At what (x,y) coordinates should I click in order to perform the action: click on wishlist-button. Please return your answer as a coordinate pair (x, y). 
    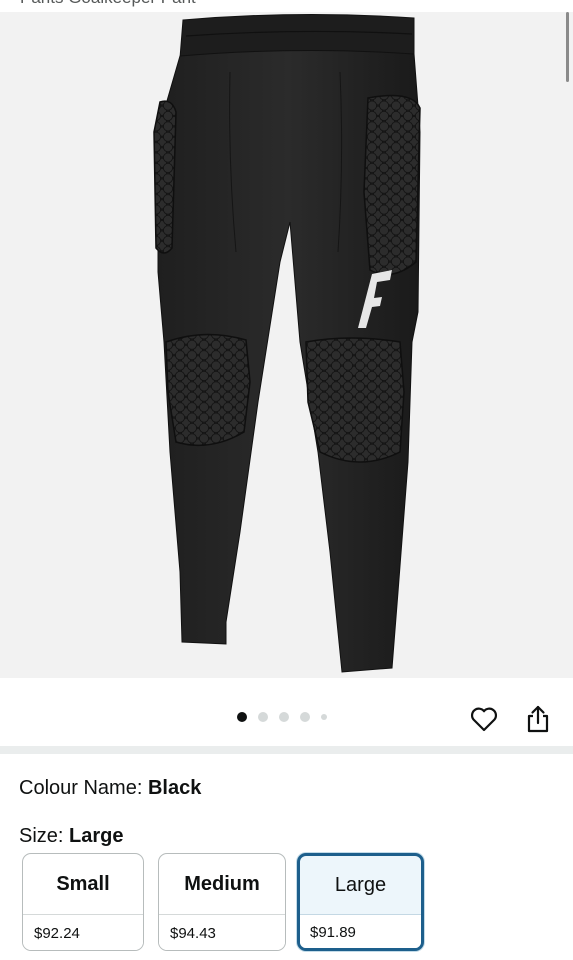
    Looking at the image, I should click on (484, 719).